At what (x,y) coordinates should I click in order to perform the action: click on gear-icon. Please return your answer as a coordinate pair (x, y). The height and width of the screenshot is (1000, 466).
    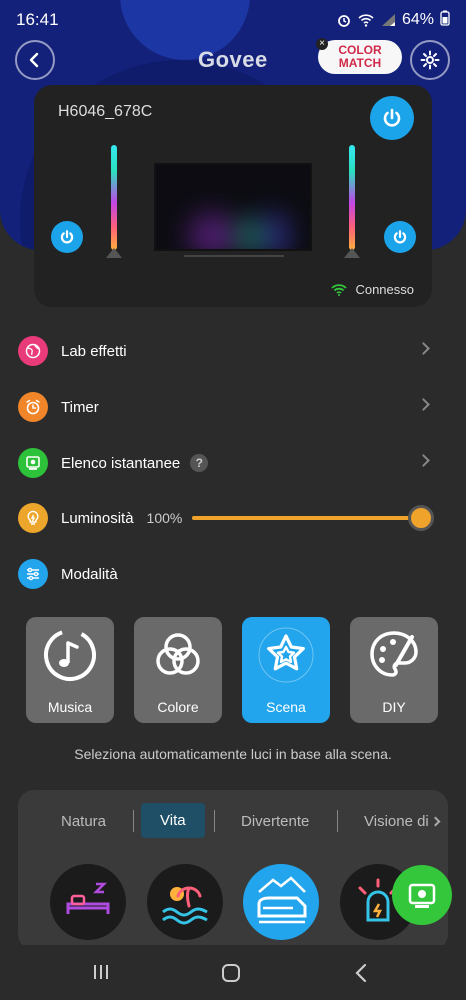
    Looking at the image, I should click on (430, 60).